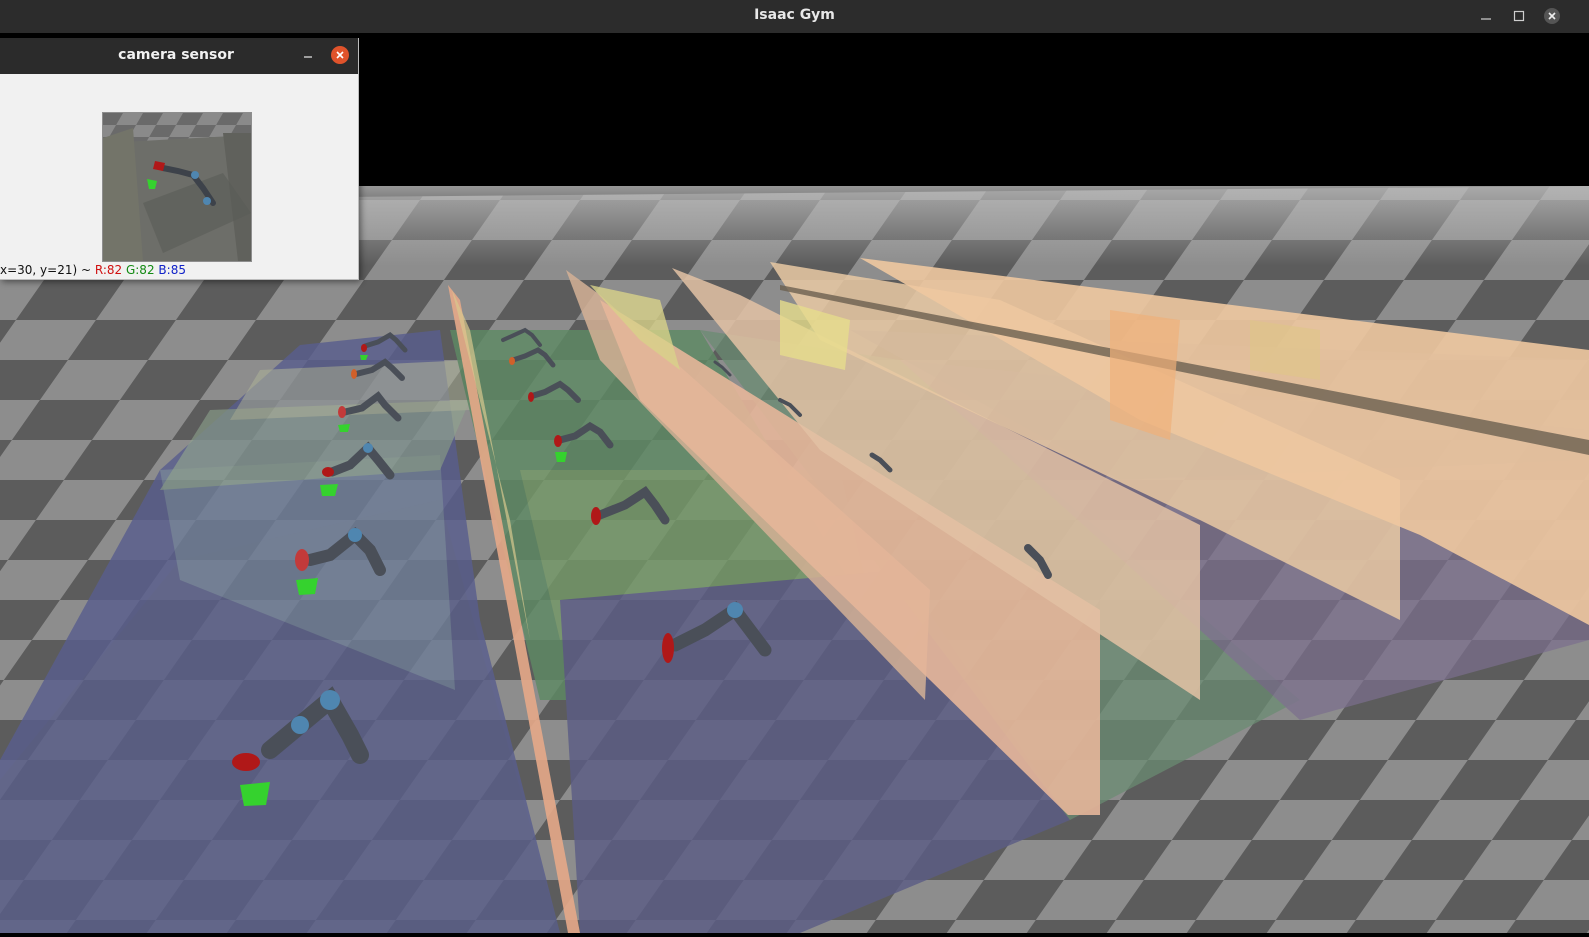 This screenshot has height=937, width=1589. I want to click on close-button, so click(1552, 16).